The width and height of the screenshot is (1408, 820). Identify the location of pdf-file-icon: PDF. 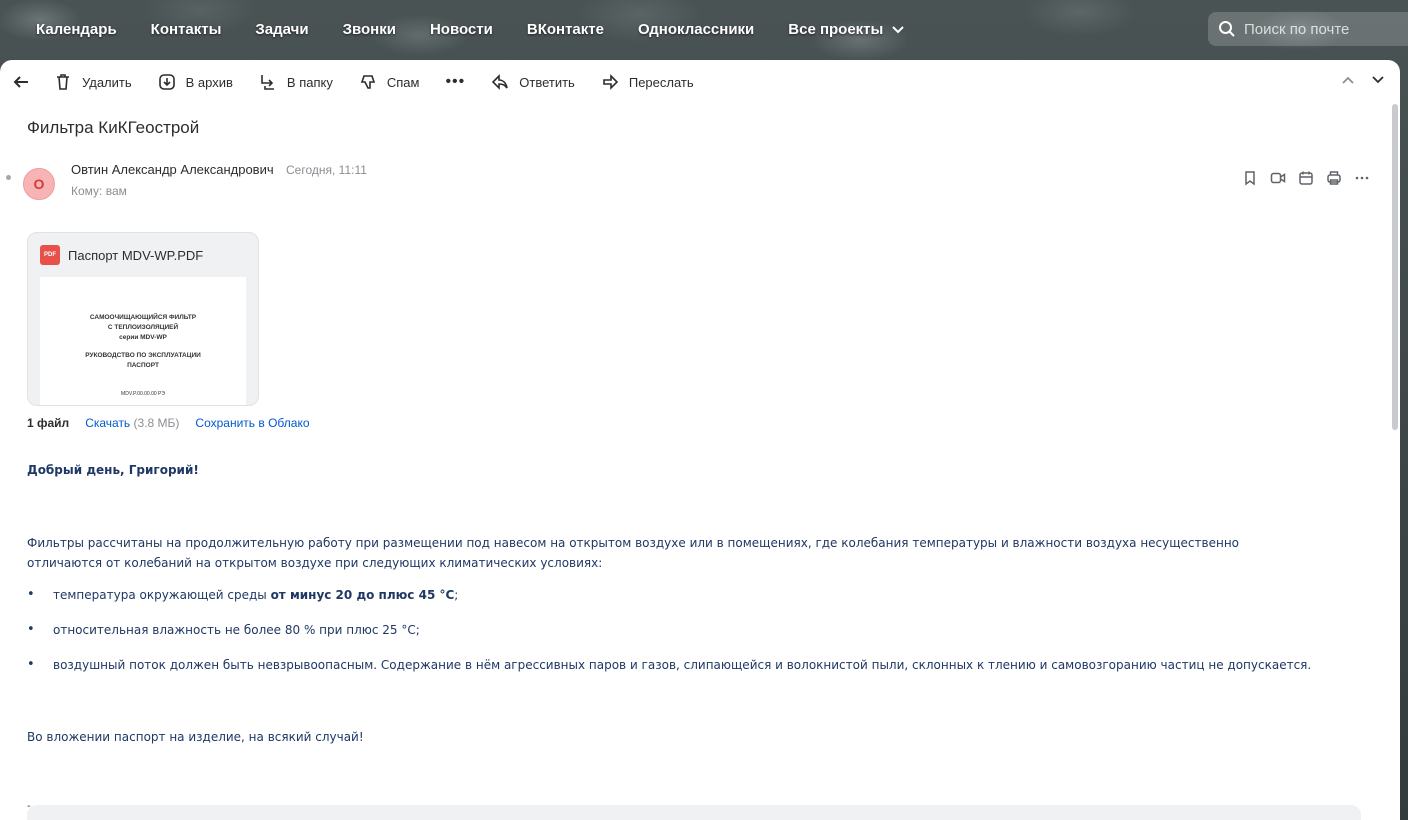
(50, 255).